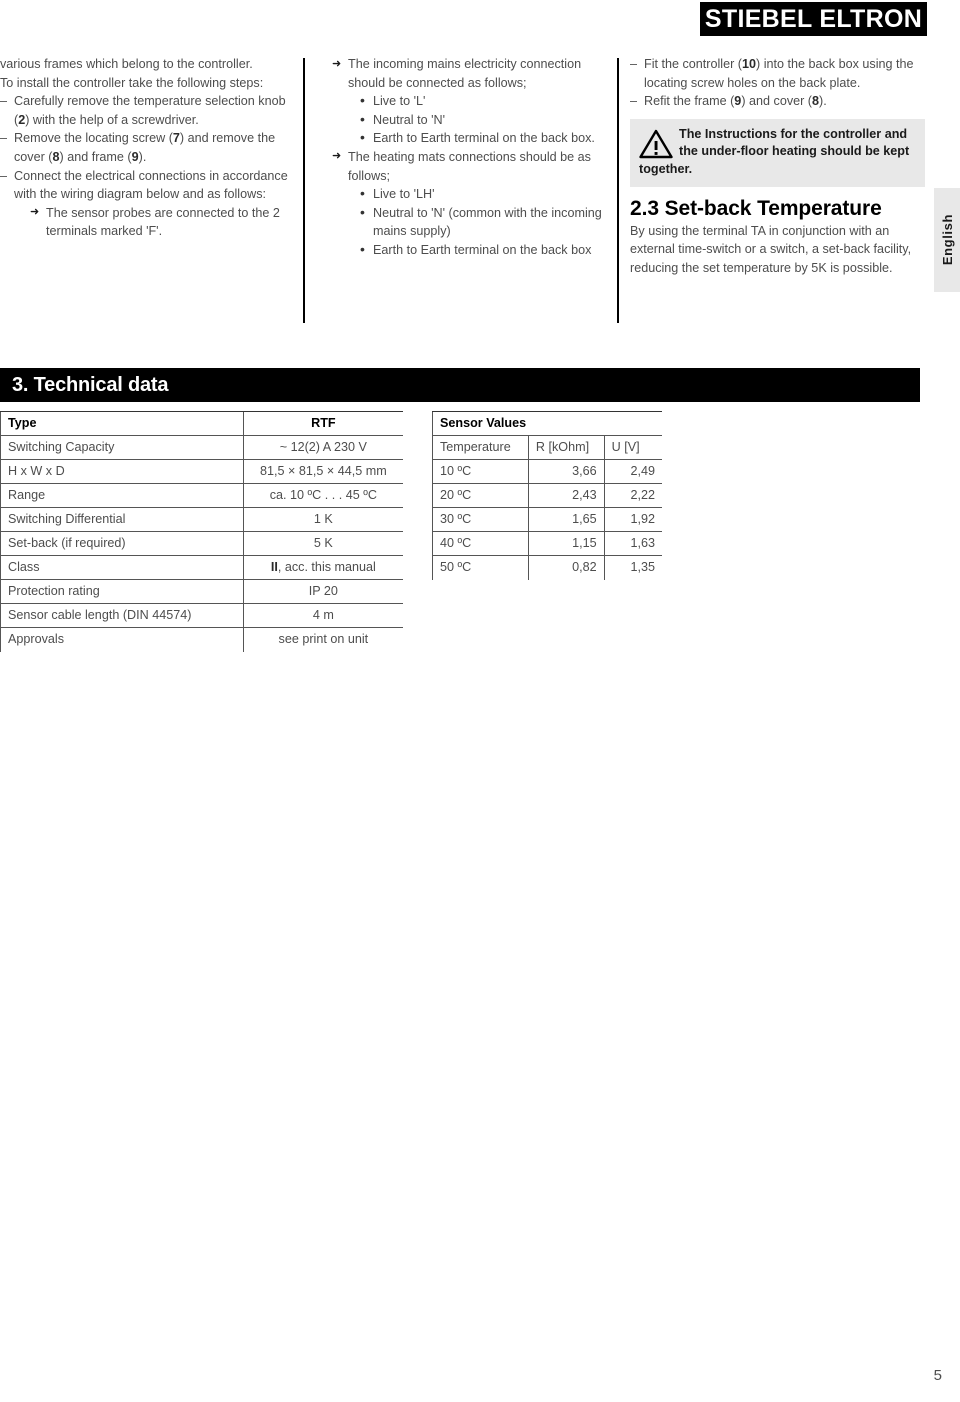  What do you see at coordinates (122, 543) in the screenshot?
I see `spec-label: Set-back (if required)` at bounding box center [122, 543].